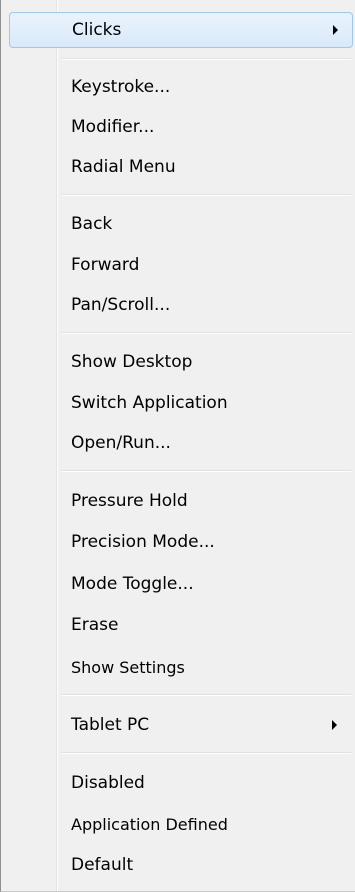 The height and width of the screenshot is (892, 355). I want to click on menu-item-label: Application Defined, so click(149, 824).